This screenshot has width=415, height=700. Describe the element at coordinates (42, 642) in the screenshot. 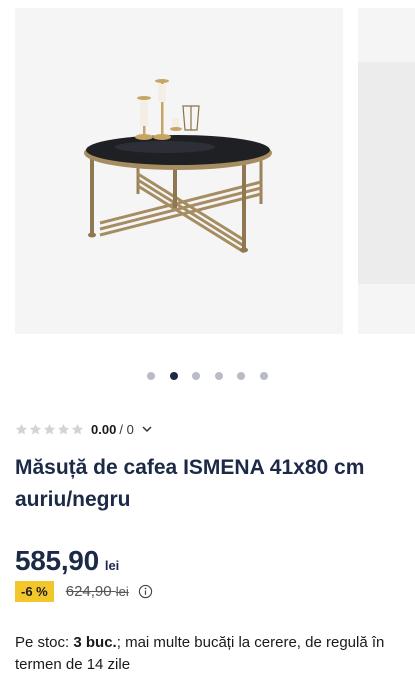

I see `stock-label: Pe stoc:` at that location.